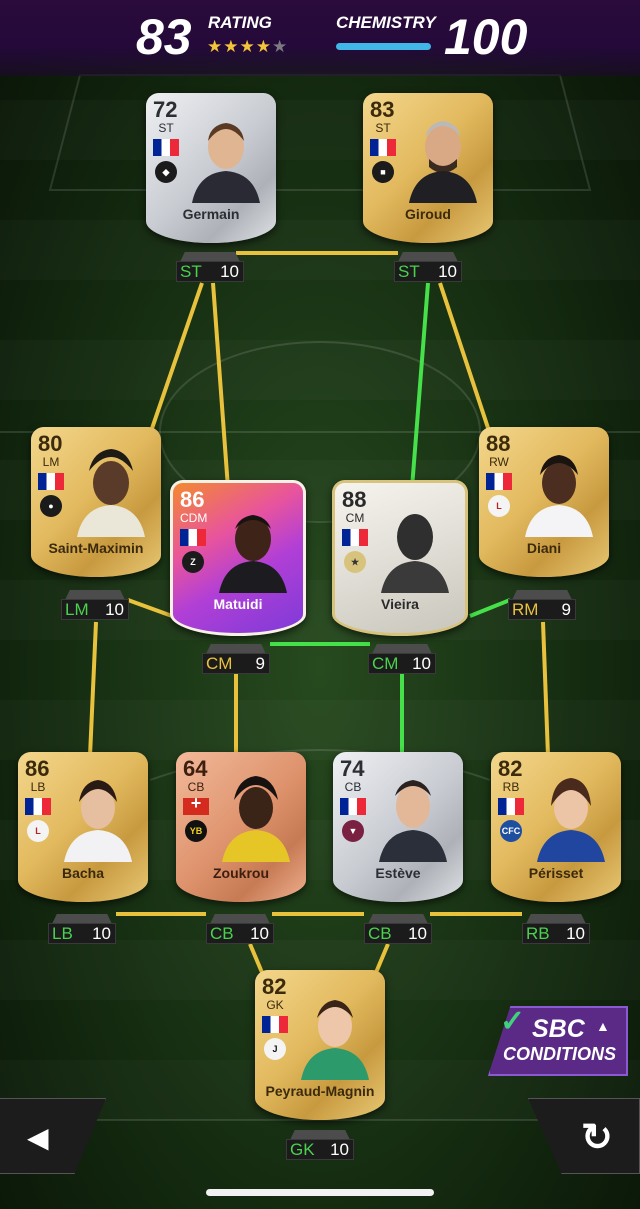 Image resolution: width=640 pixels, height=1209 pixels. Describe the element at coordinates (560, 1054) in the screenshot. I see `sbc-subtitle: CONDITIONS` at that location.